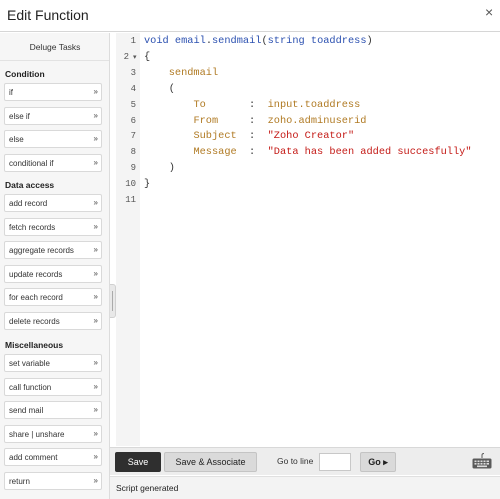 Image resolution: width=500 pixels, height=499 pixels. I want to click on line-number: 2, so click(126, 56).